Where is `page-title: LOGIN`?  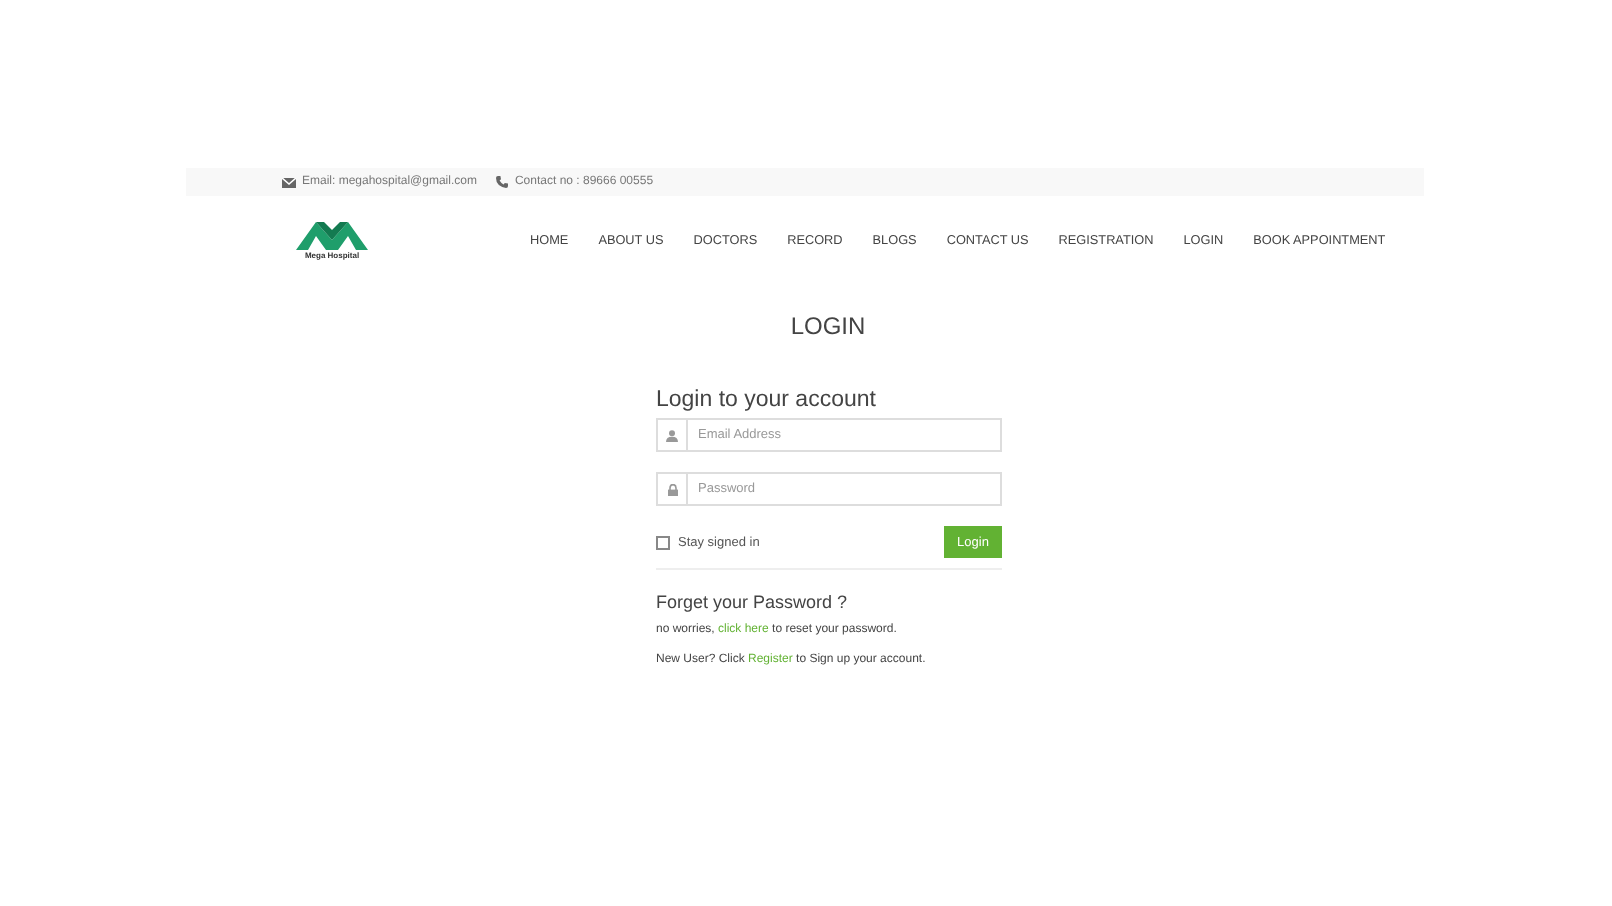 page-title: LOGIN is located at coordinates (828, 326).